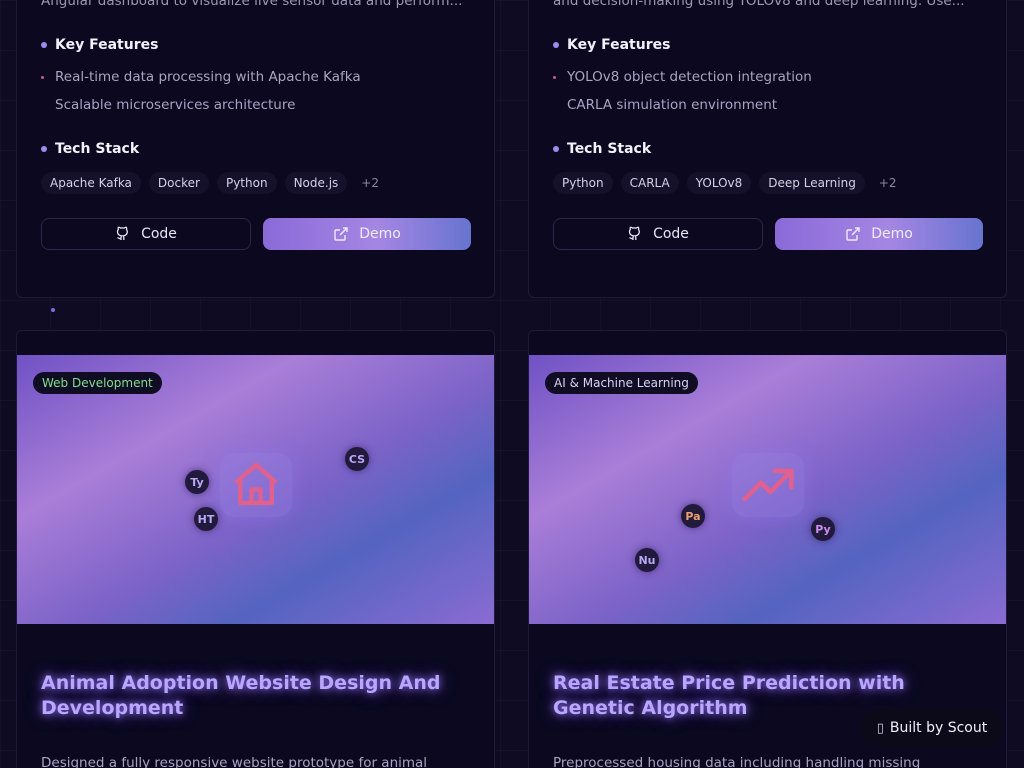 The height and width of the screenshot is (768, 1024). Describe the element at coordinates (682, 77) in the screenshot. I see `feature-item: YOLOv8 object detection integration` at that location.